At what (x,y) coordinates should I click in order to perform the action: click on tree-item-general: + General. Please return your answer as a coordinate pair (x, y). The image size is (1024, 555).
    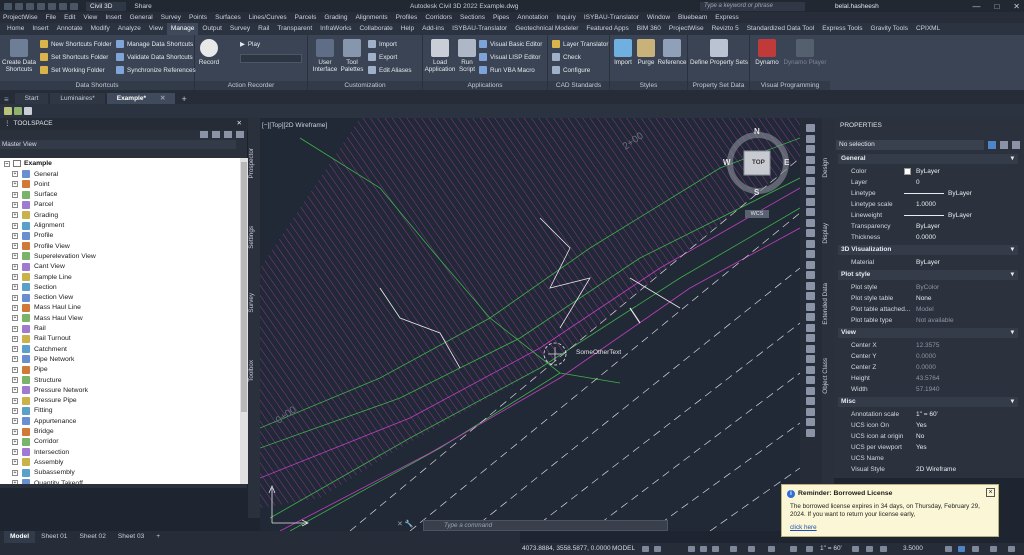
    Looking at the image, I should click on (35, 174).